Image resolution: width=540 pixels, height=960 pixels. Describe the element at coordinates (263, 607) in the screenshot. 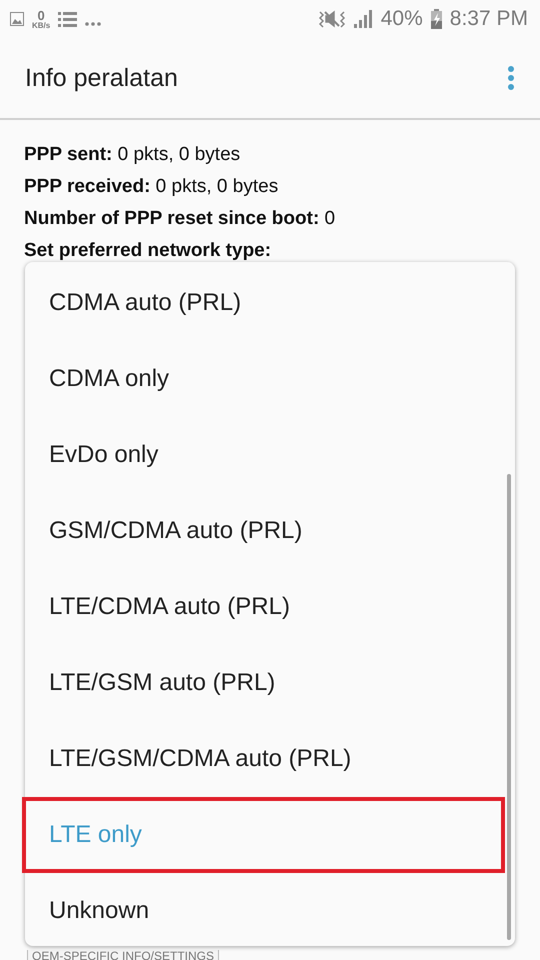

I see `network-type-option: LTE/CDMA auto (PRL)` at that location.